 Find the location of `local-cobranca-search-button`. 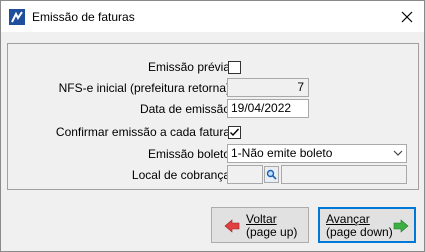

local-cobranca-search-button is located at coordinates (271, 174).